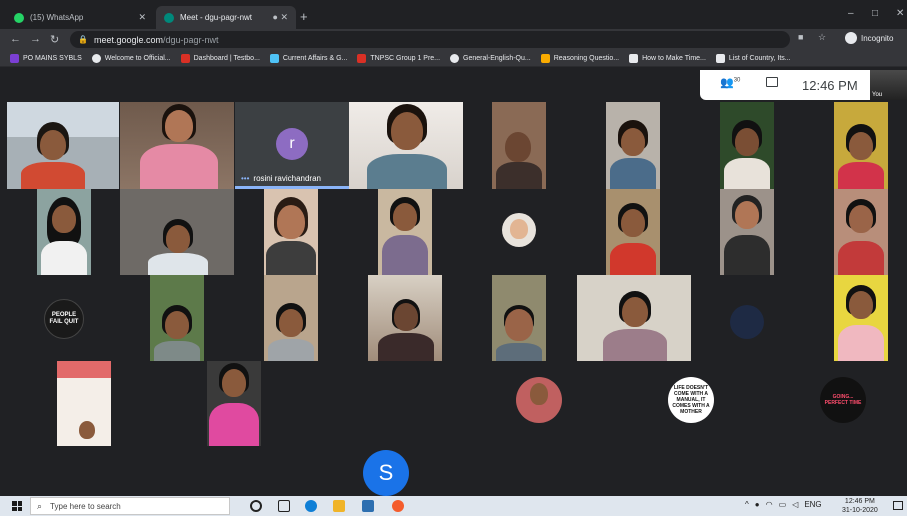  I want to click on profile-photo: GOING... PERFECT TIME, so click(843, 400).